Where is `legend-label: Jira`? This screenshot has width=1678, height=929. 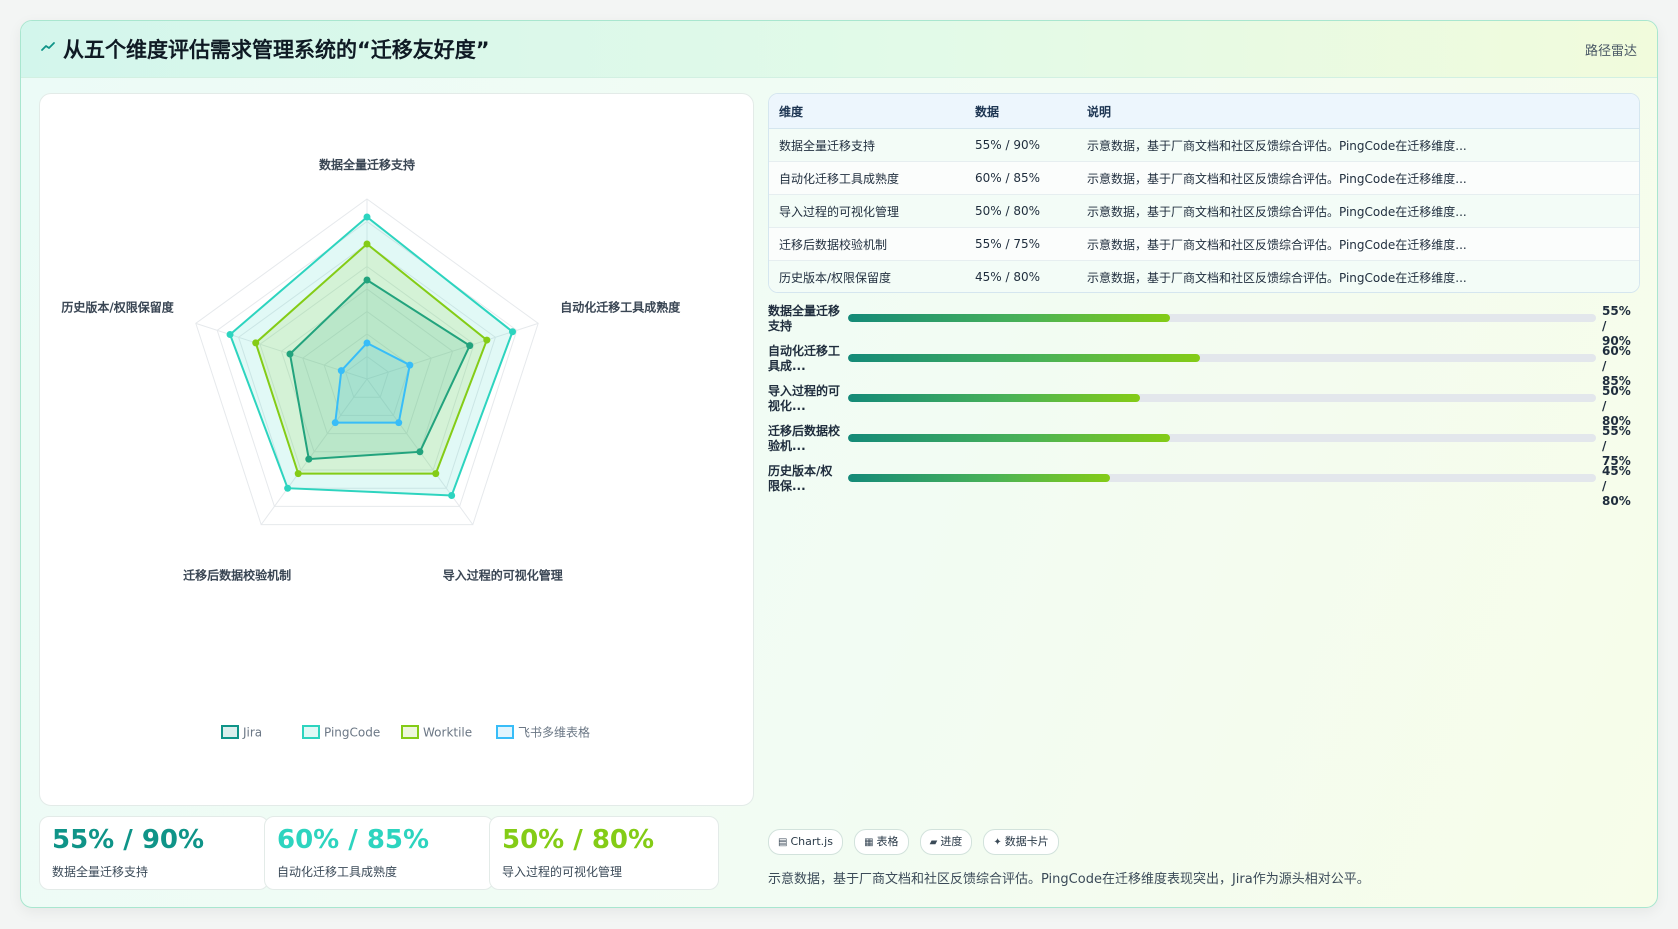
legend-label: Jira is located at coordinates (252, 733).